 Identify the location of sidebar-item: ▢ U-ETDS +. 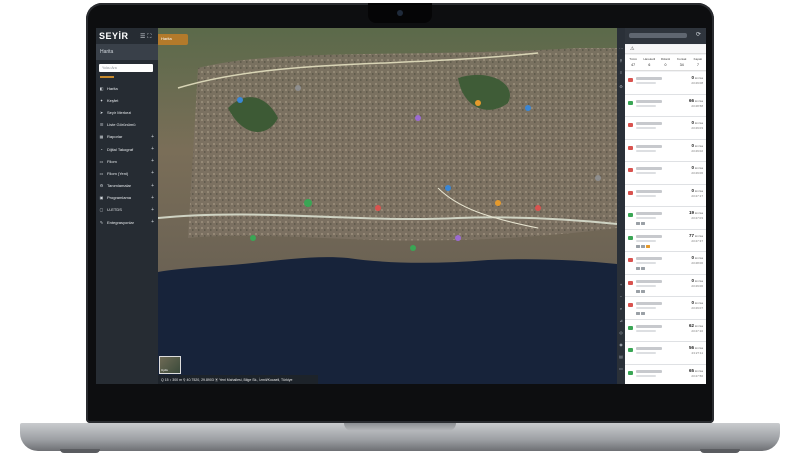
(127, 210).